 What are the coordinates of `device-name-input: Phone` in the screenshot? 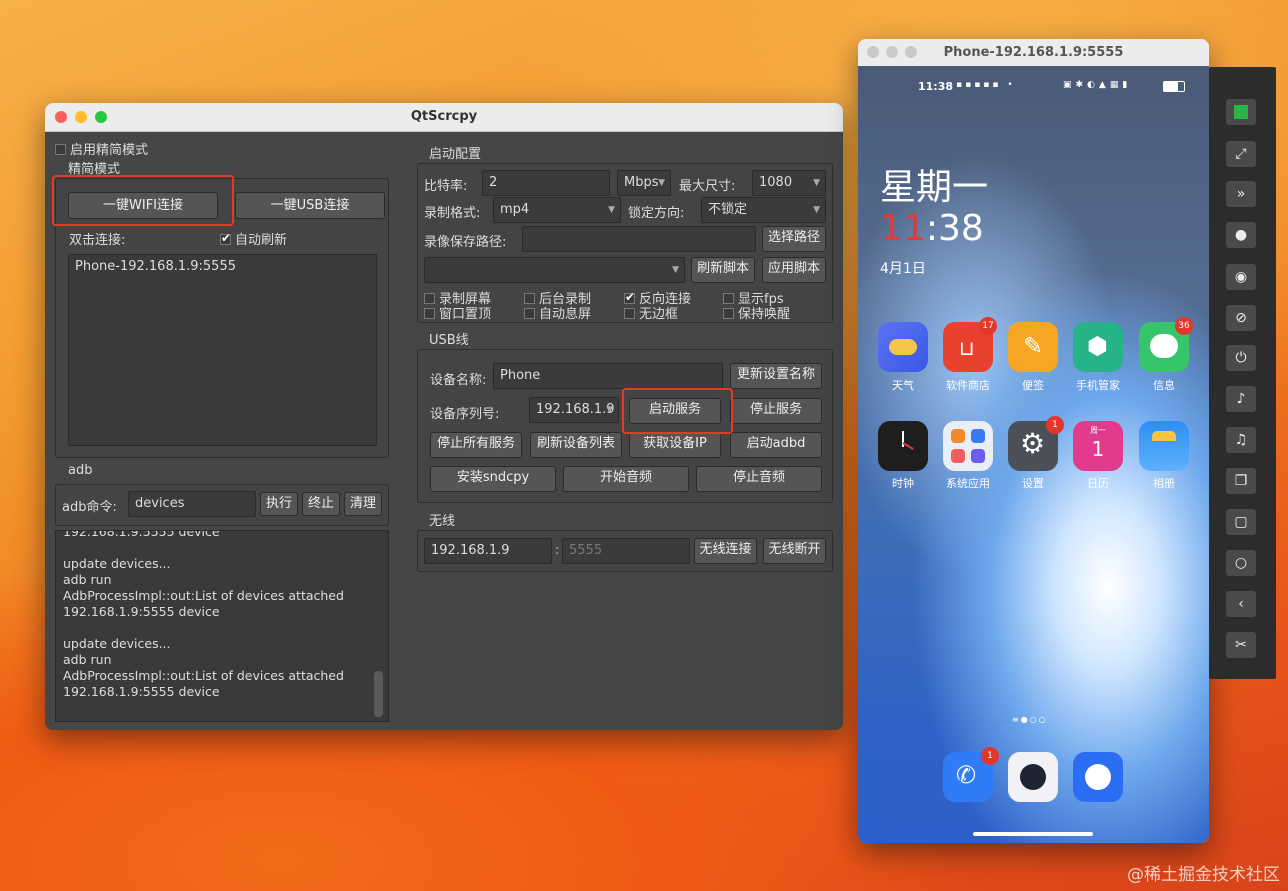 It's located at (608, 376).